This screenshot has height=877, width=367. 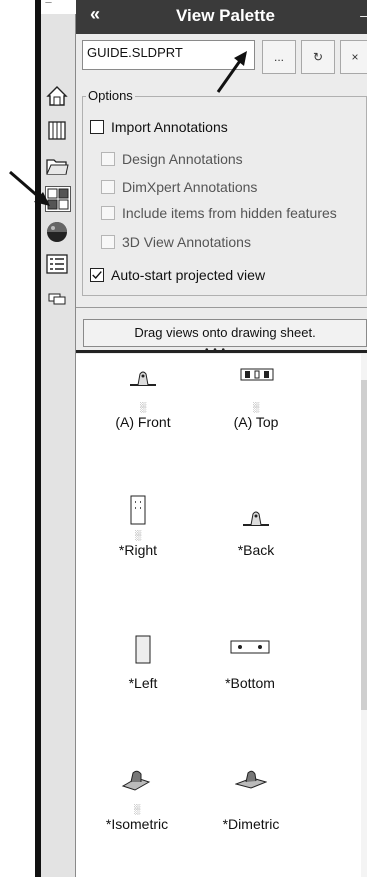 What do you see at coordinates (182, 159) in the screenshot?
I see `option-label: Design Annotations` at bounding box center [182, 159].